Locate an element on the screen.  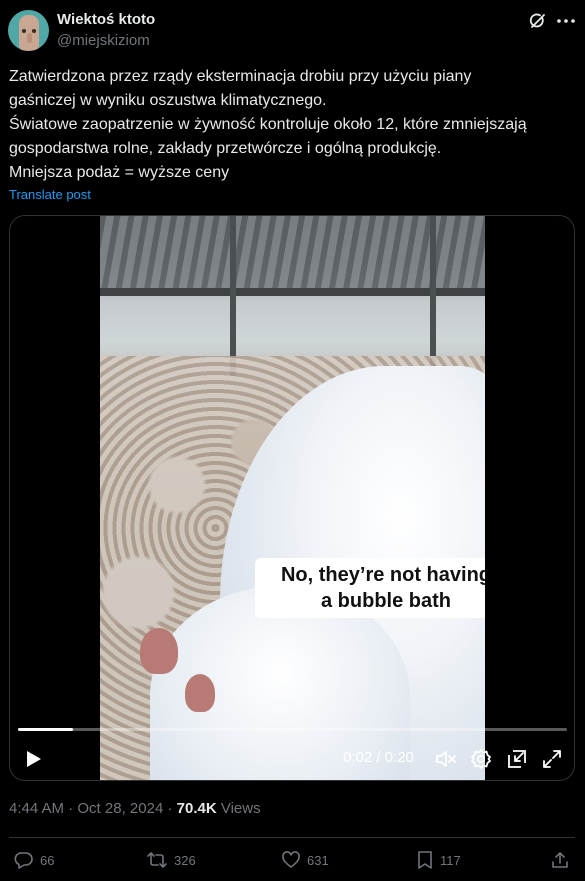
avatar-face is located at coordinates (29, 33).